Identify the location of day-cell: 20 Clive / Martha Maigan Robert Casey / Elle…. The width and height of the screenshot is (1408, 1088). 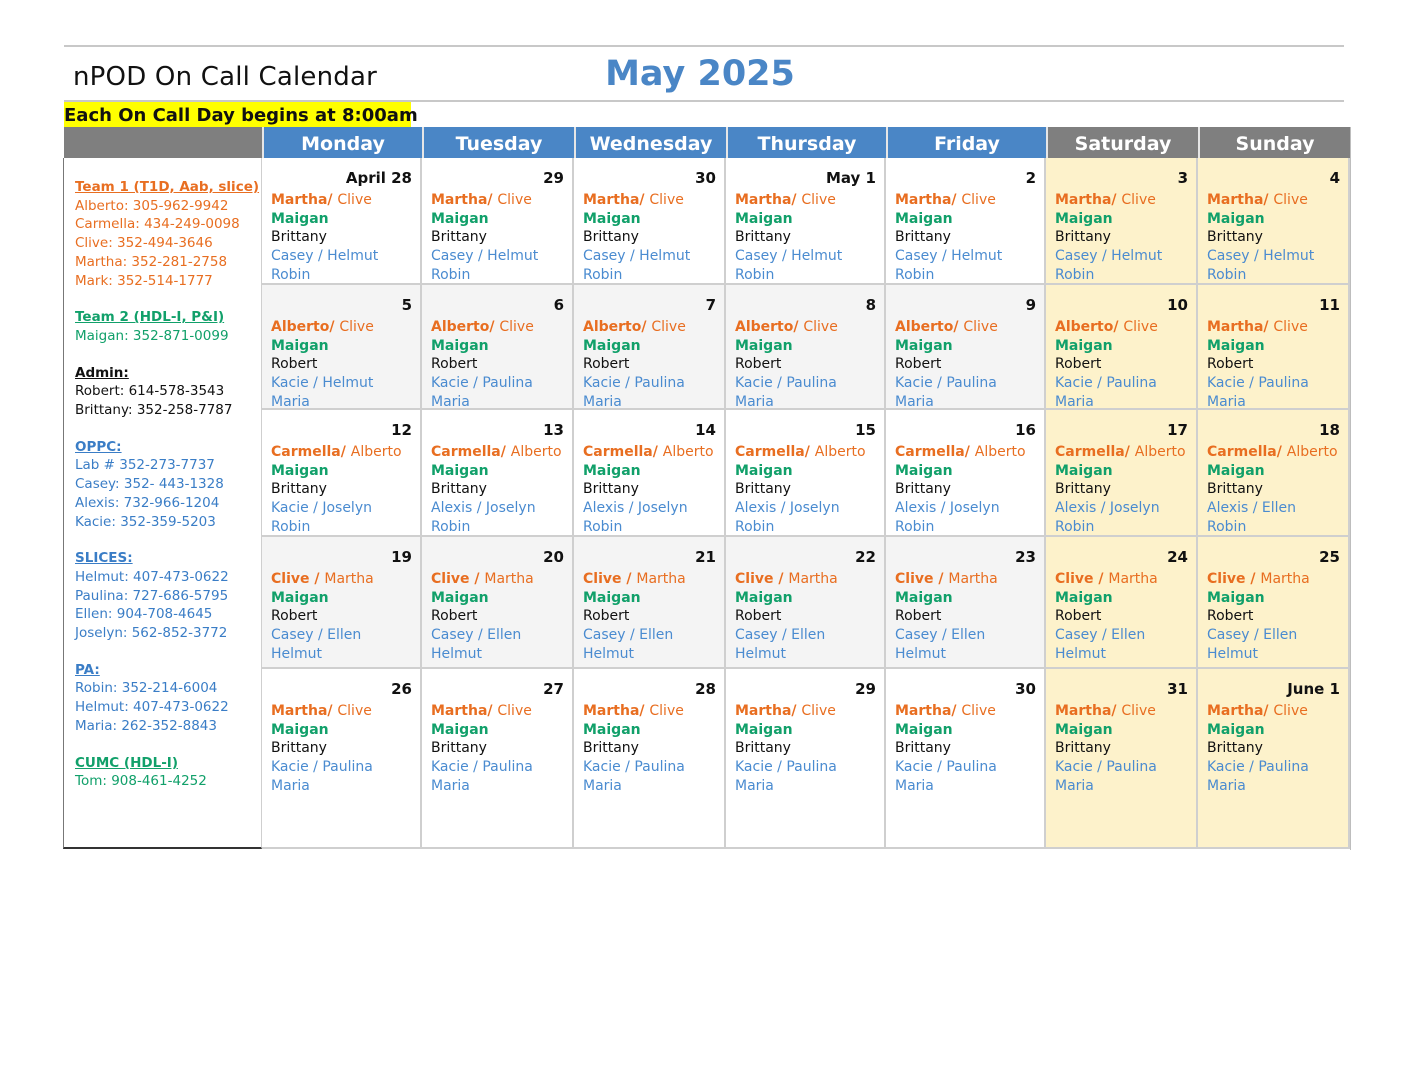
(498, 603).